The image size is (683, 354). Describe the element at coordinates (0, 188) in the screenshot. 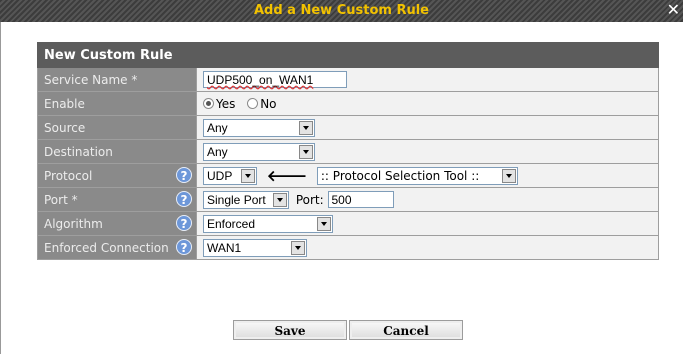

I see `dialog-left-border` at that location.